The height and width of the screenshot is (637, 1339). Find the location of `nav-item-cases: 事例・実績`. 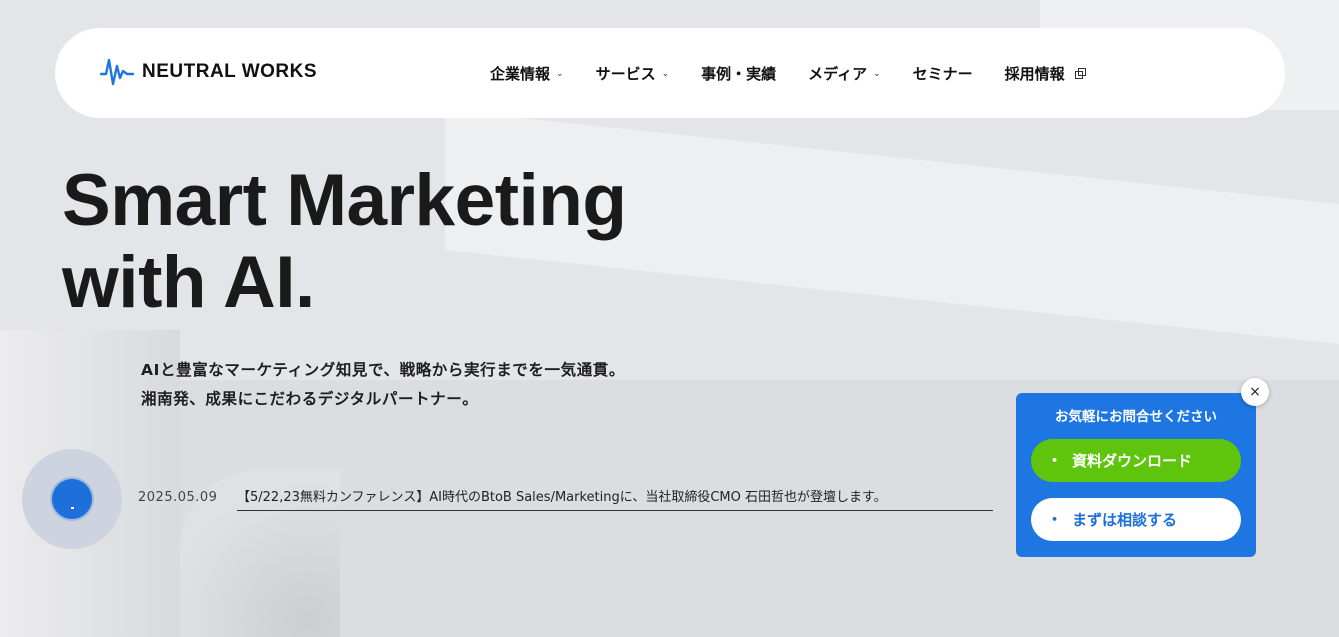

nav-item-cases: 事例・実績 is located at coordinates (738, 73).